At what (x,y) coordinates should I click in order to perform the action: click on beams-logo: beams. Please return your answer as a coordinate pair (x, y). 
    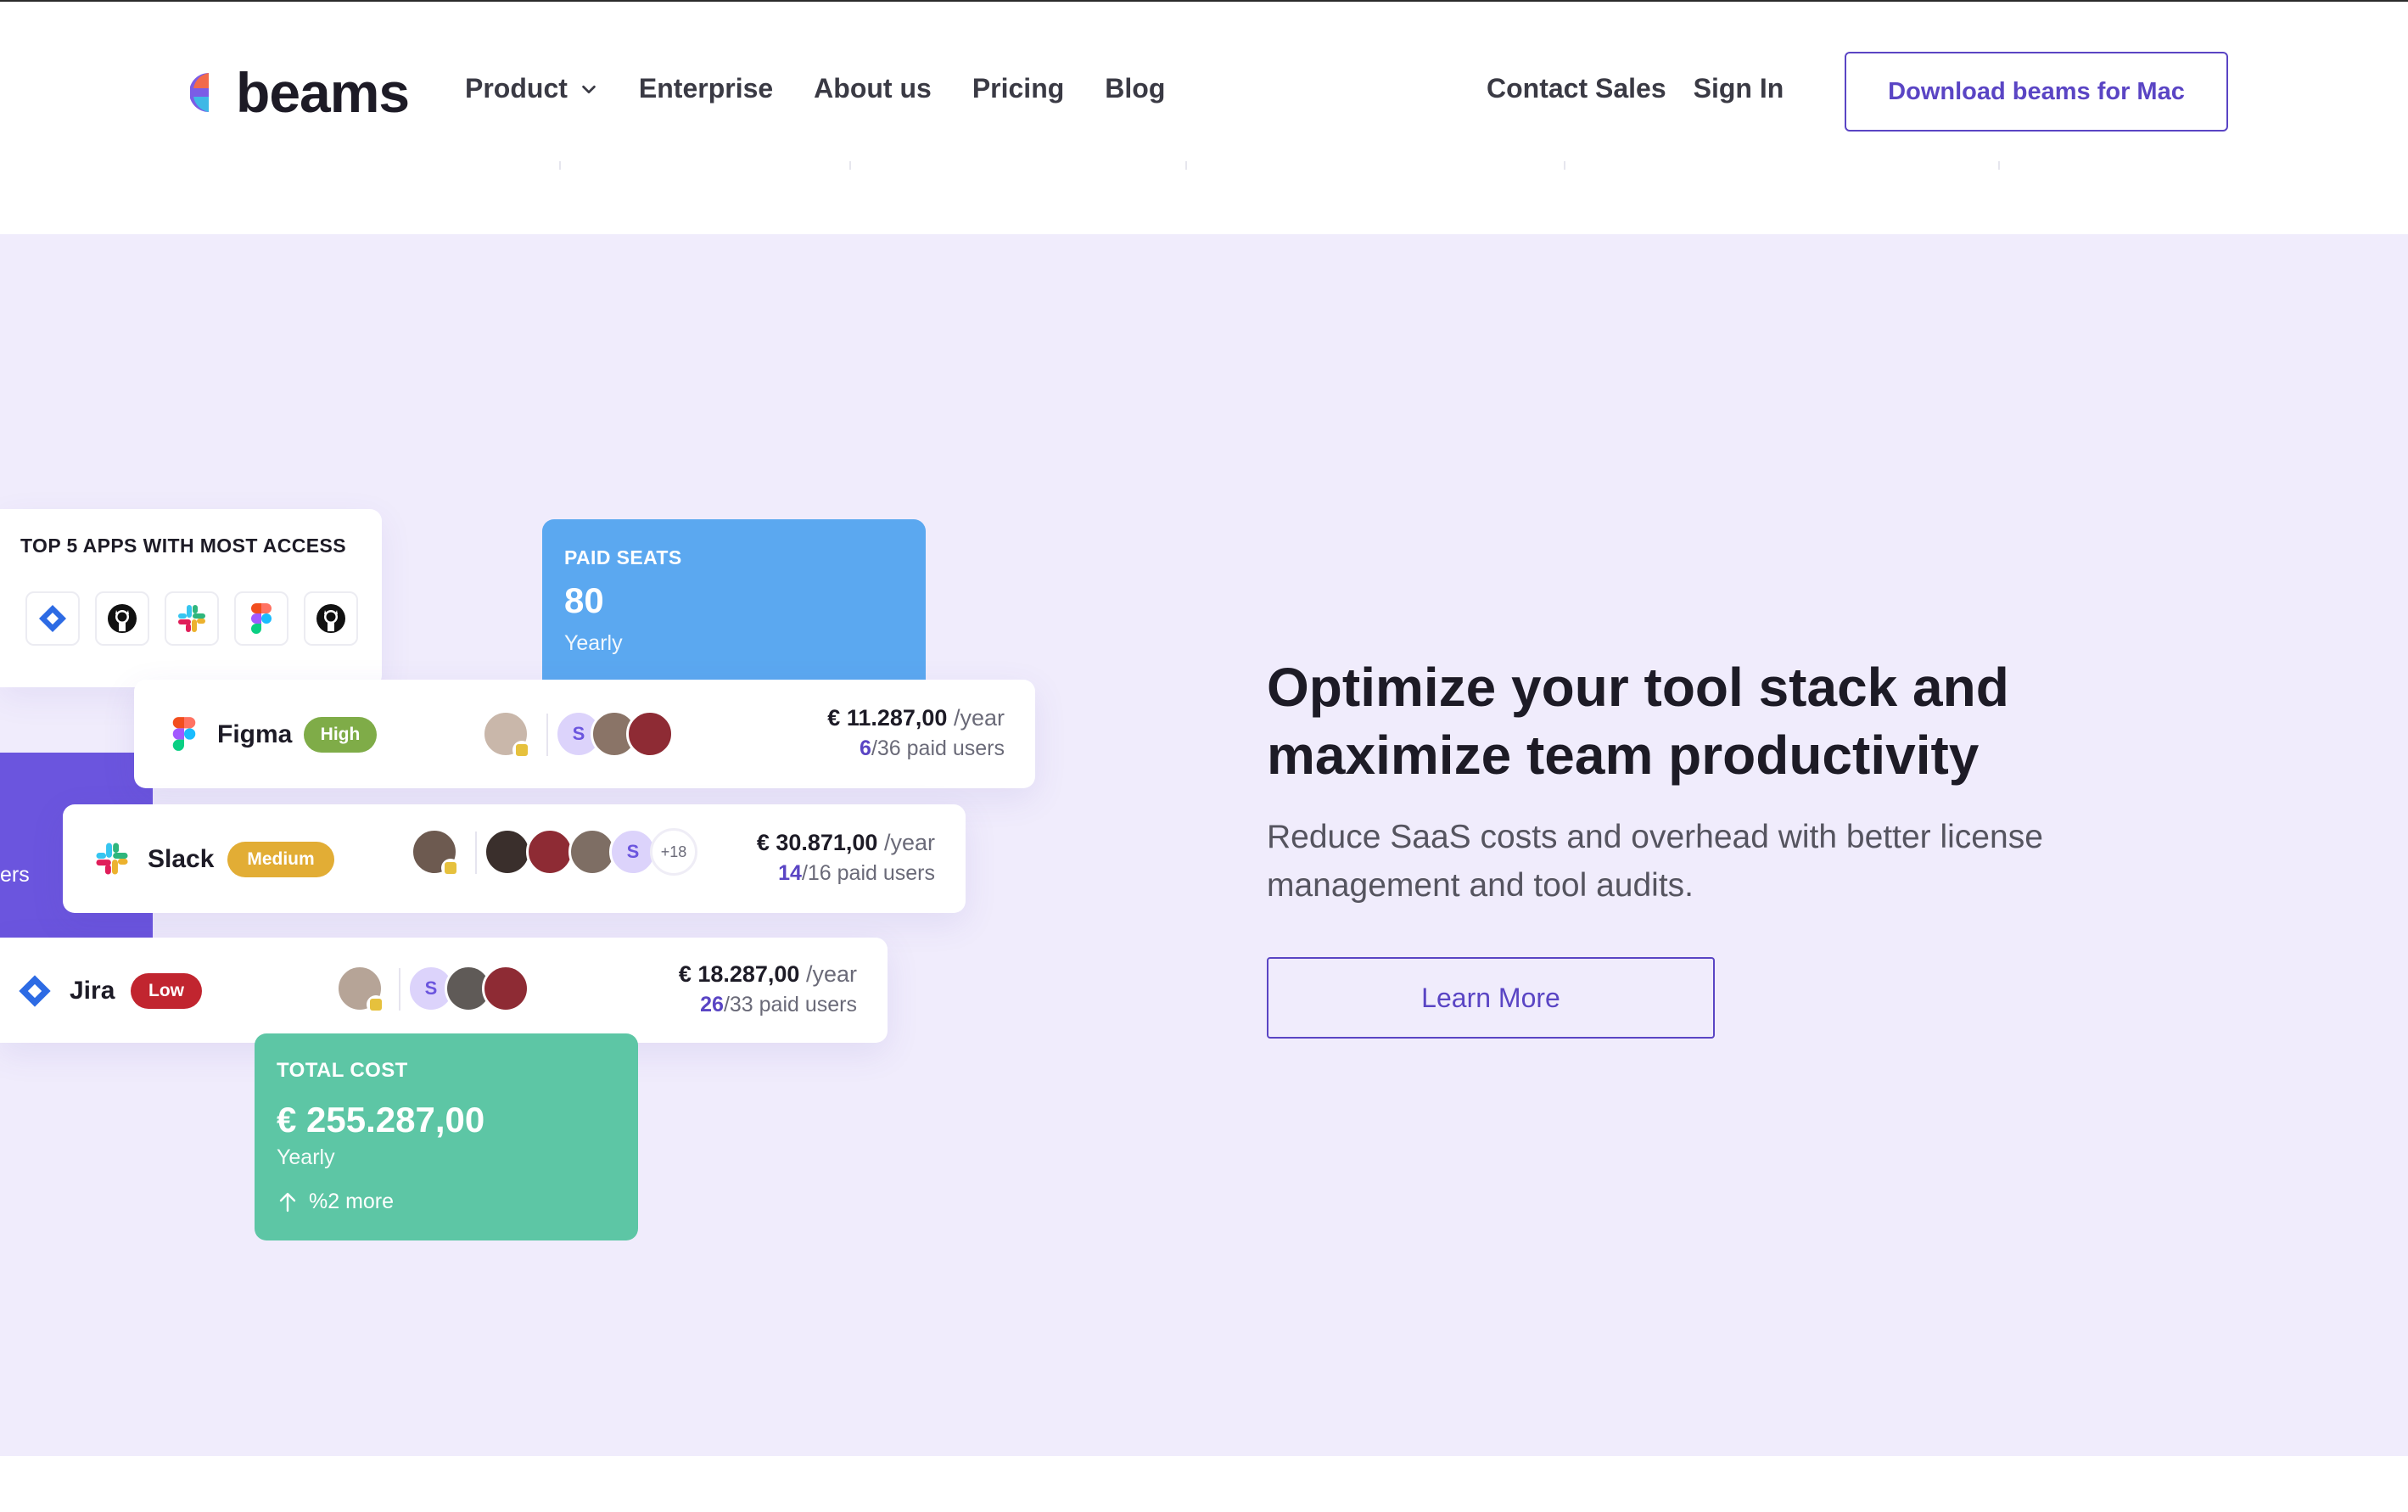
    Looking at the image, I should click on (300, 92).